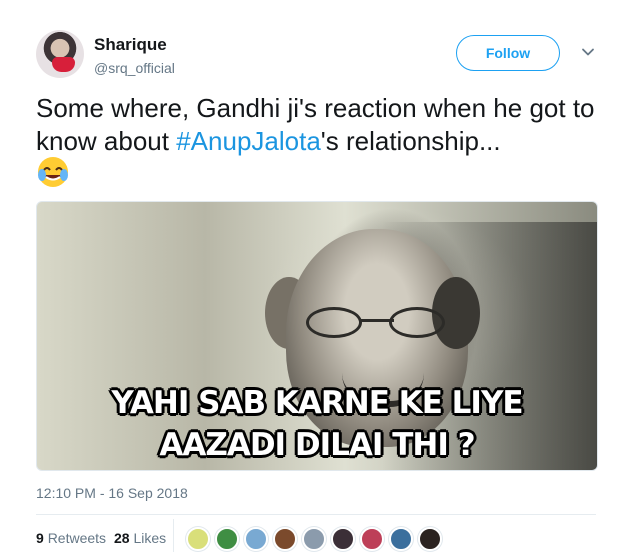  Describe the element at coordinates (53, 172) in the screenshot. I see `laughing-face-emoji-icon` at that location.